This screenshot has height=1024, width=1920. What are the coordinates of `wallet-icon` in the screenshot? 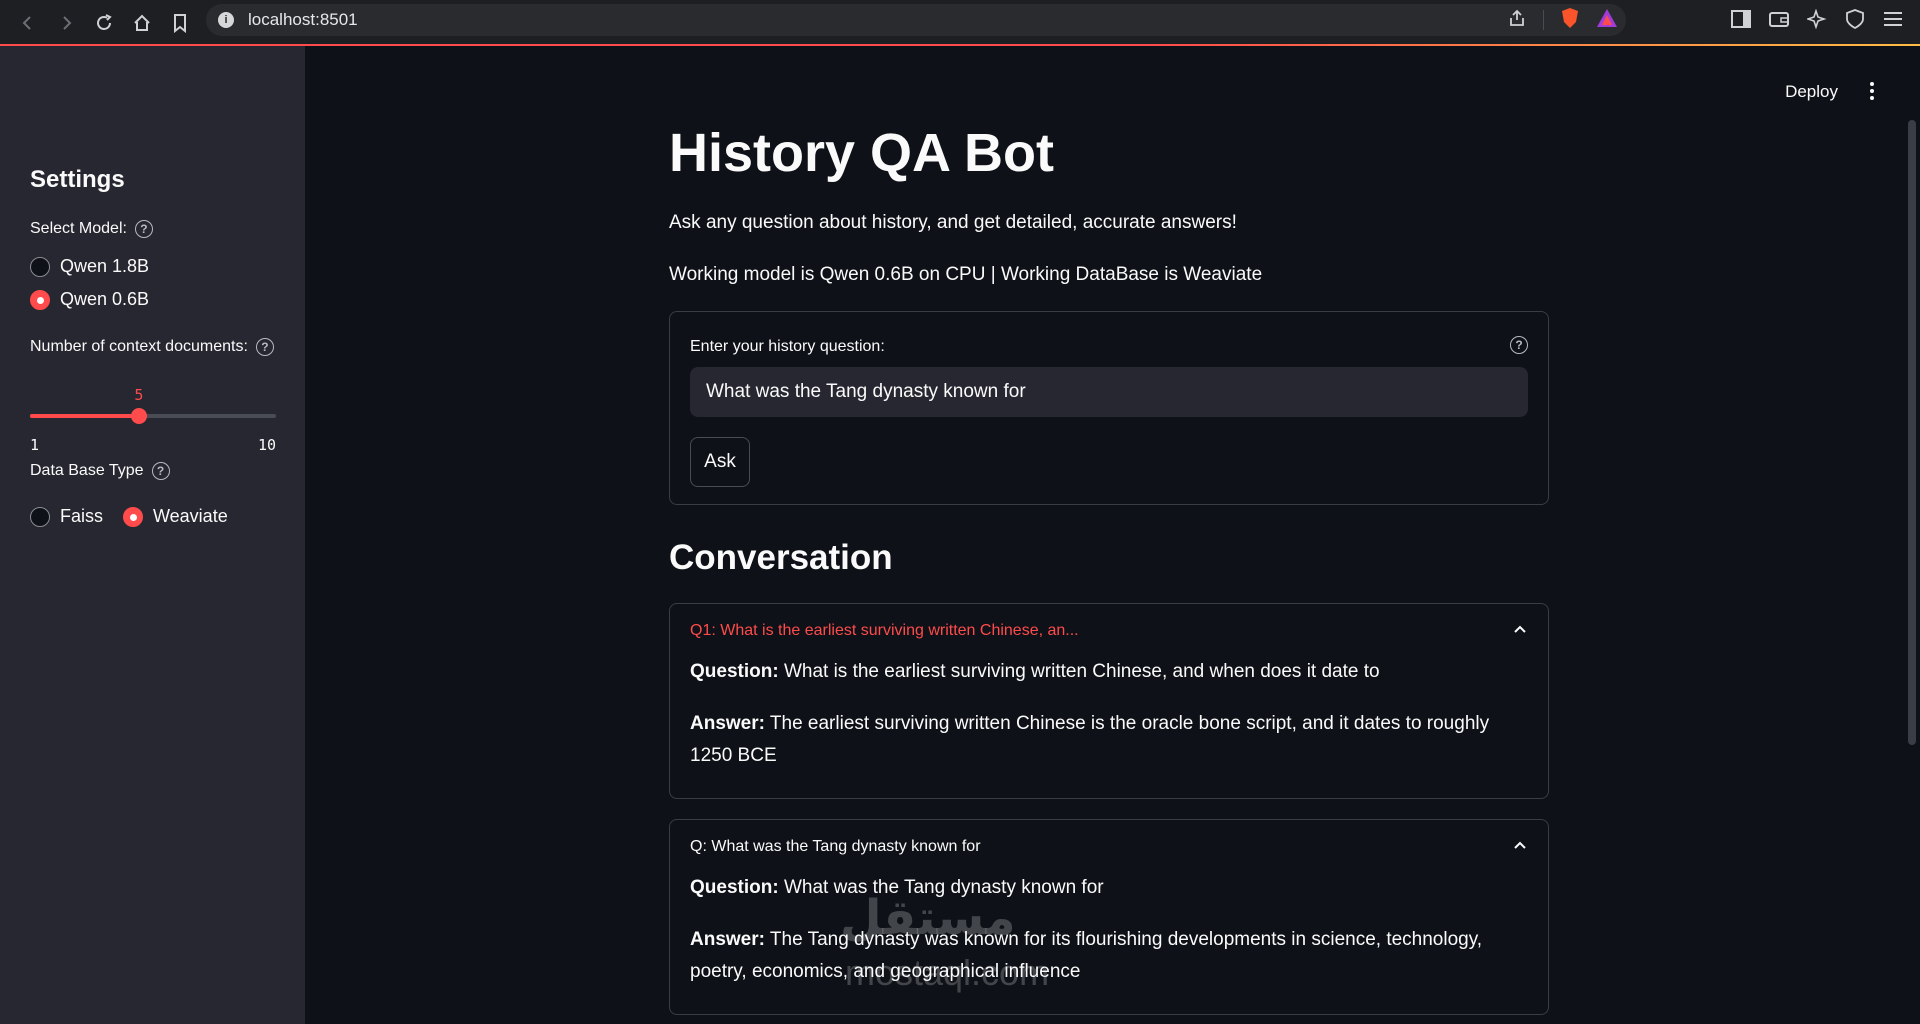 It's located at (1779, 19).